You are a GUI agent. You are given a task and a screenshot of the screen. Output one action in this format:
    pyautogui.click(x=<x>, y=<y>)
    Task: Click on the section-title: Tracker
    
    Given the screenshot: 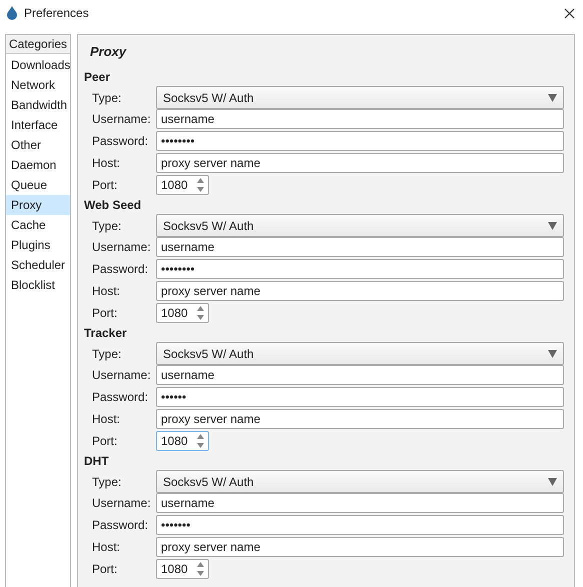 What is the action you would take?
    pyautogui.click(x=106, y=333)
    